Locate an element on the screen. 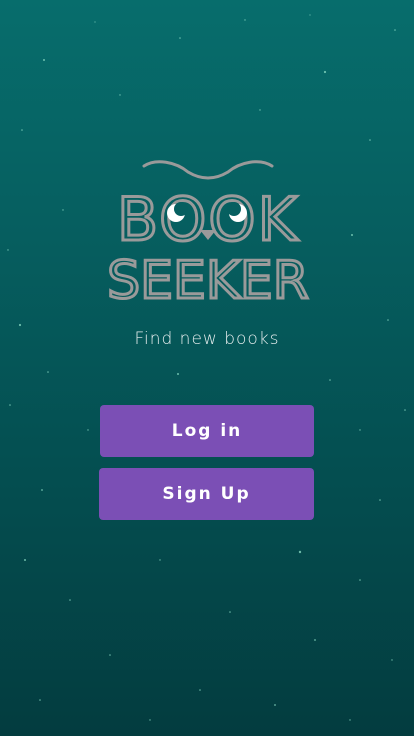 Image resolution: width=414 pixels, height=736 pixels. owl-brow-icon is located at coordinates (208, 170).